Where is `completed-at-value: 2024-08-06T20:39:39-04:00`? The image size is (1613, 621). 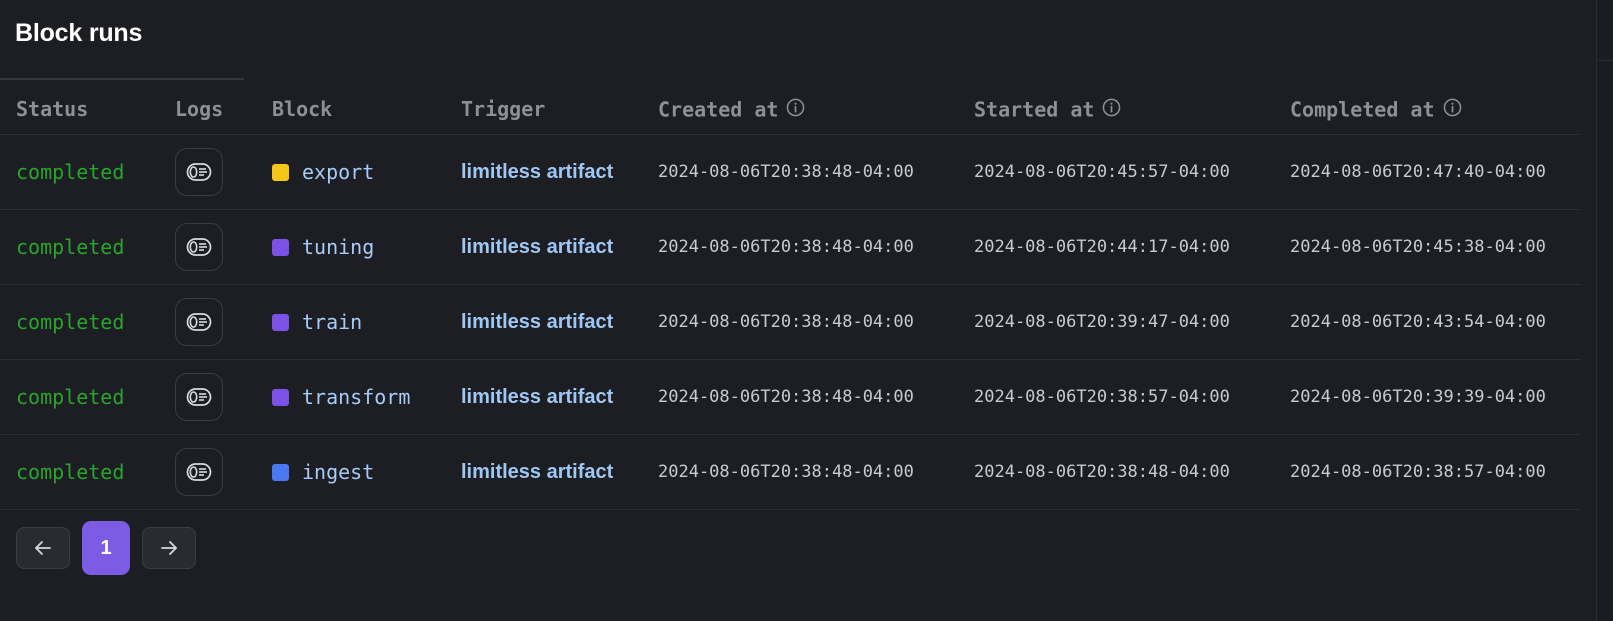
completed-at-value: 2024-08-06T20:39:39-04:00 is located at coordinates (1418, 397).